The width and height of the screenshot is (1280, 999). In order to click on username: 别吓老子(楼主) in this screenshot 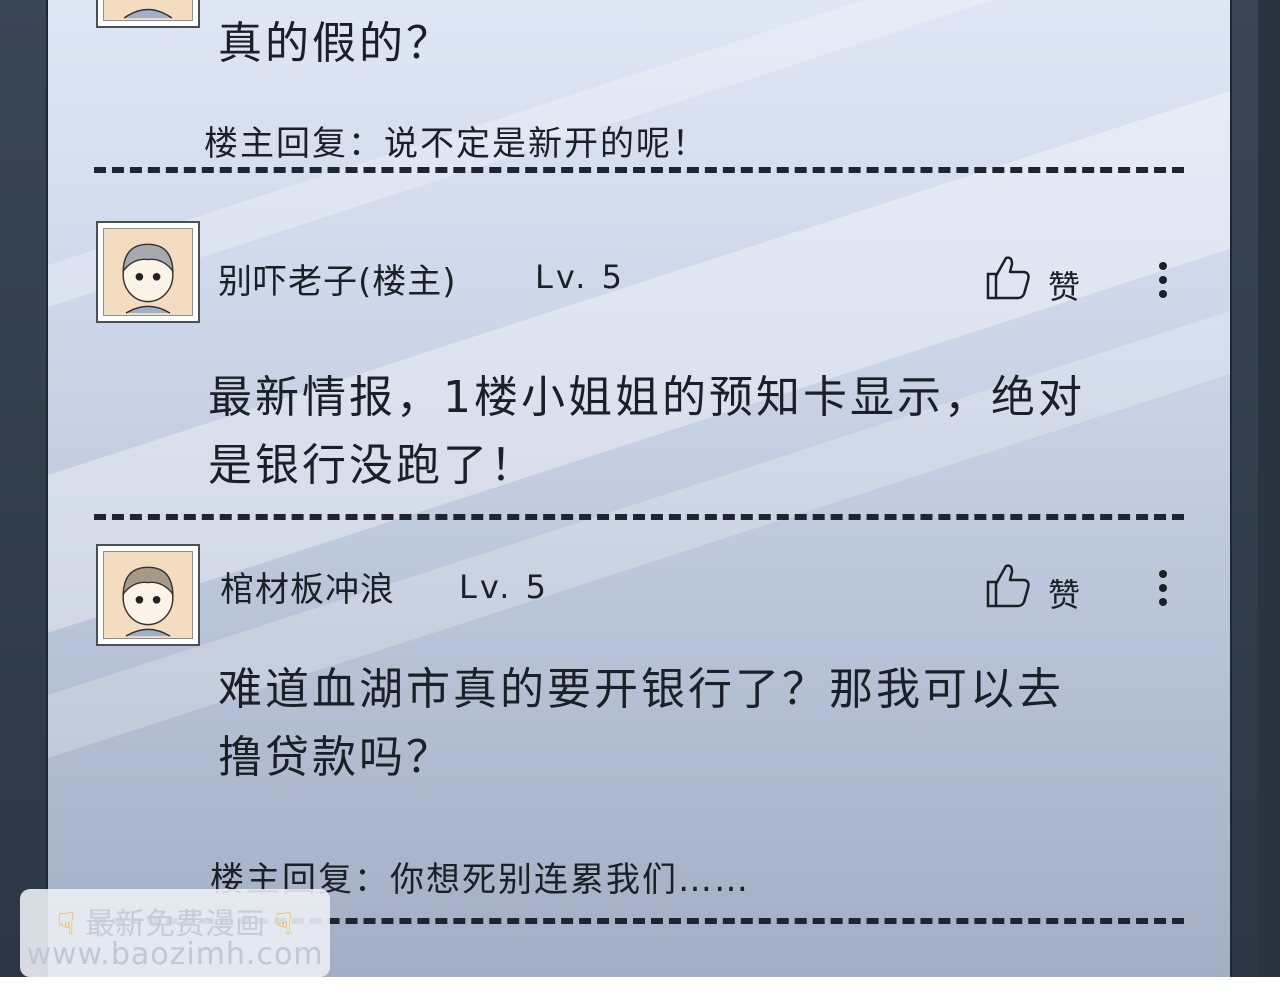, I will do `click(337, 278)`.